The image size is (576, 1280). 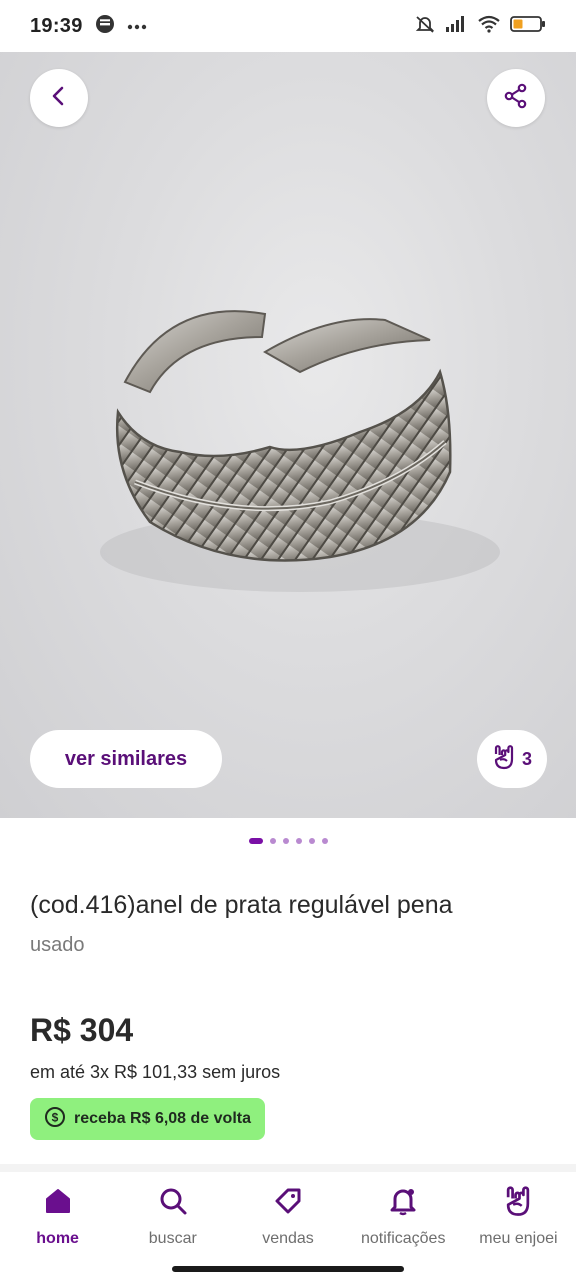 I want to click on nav-home-label: home, so click(x=57, y=1238).